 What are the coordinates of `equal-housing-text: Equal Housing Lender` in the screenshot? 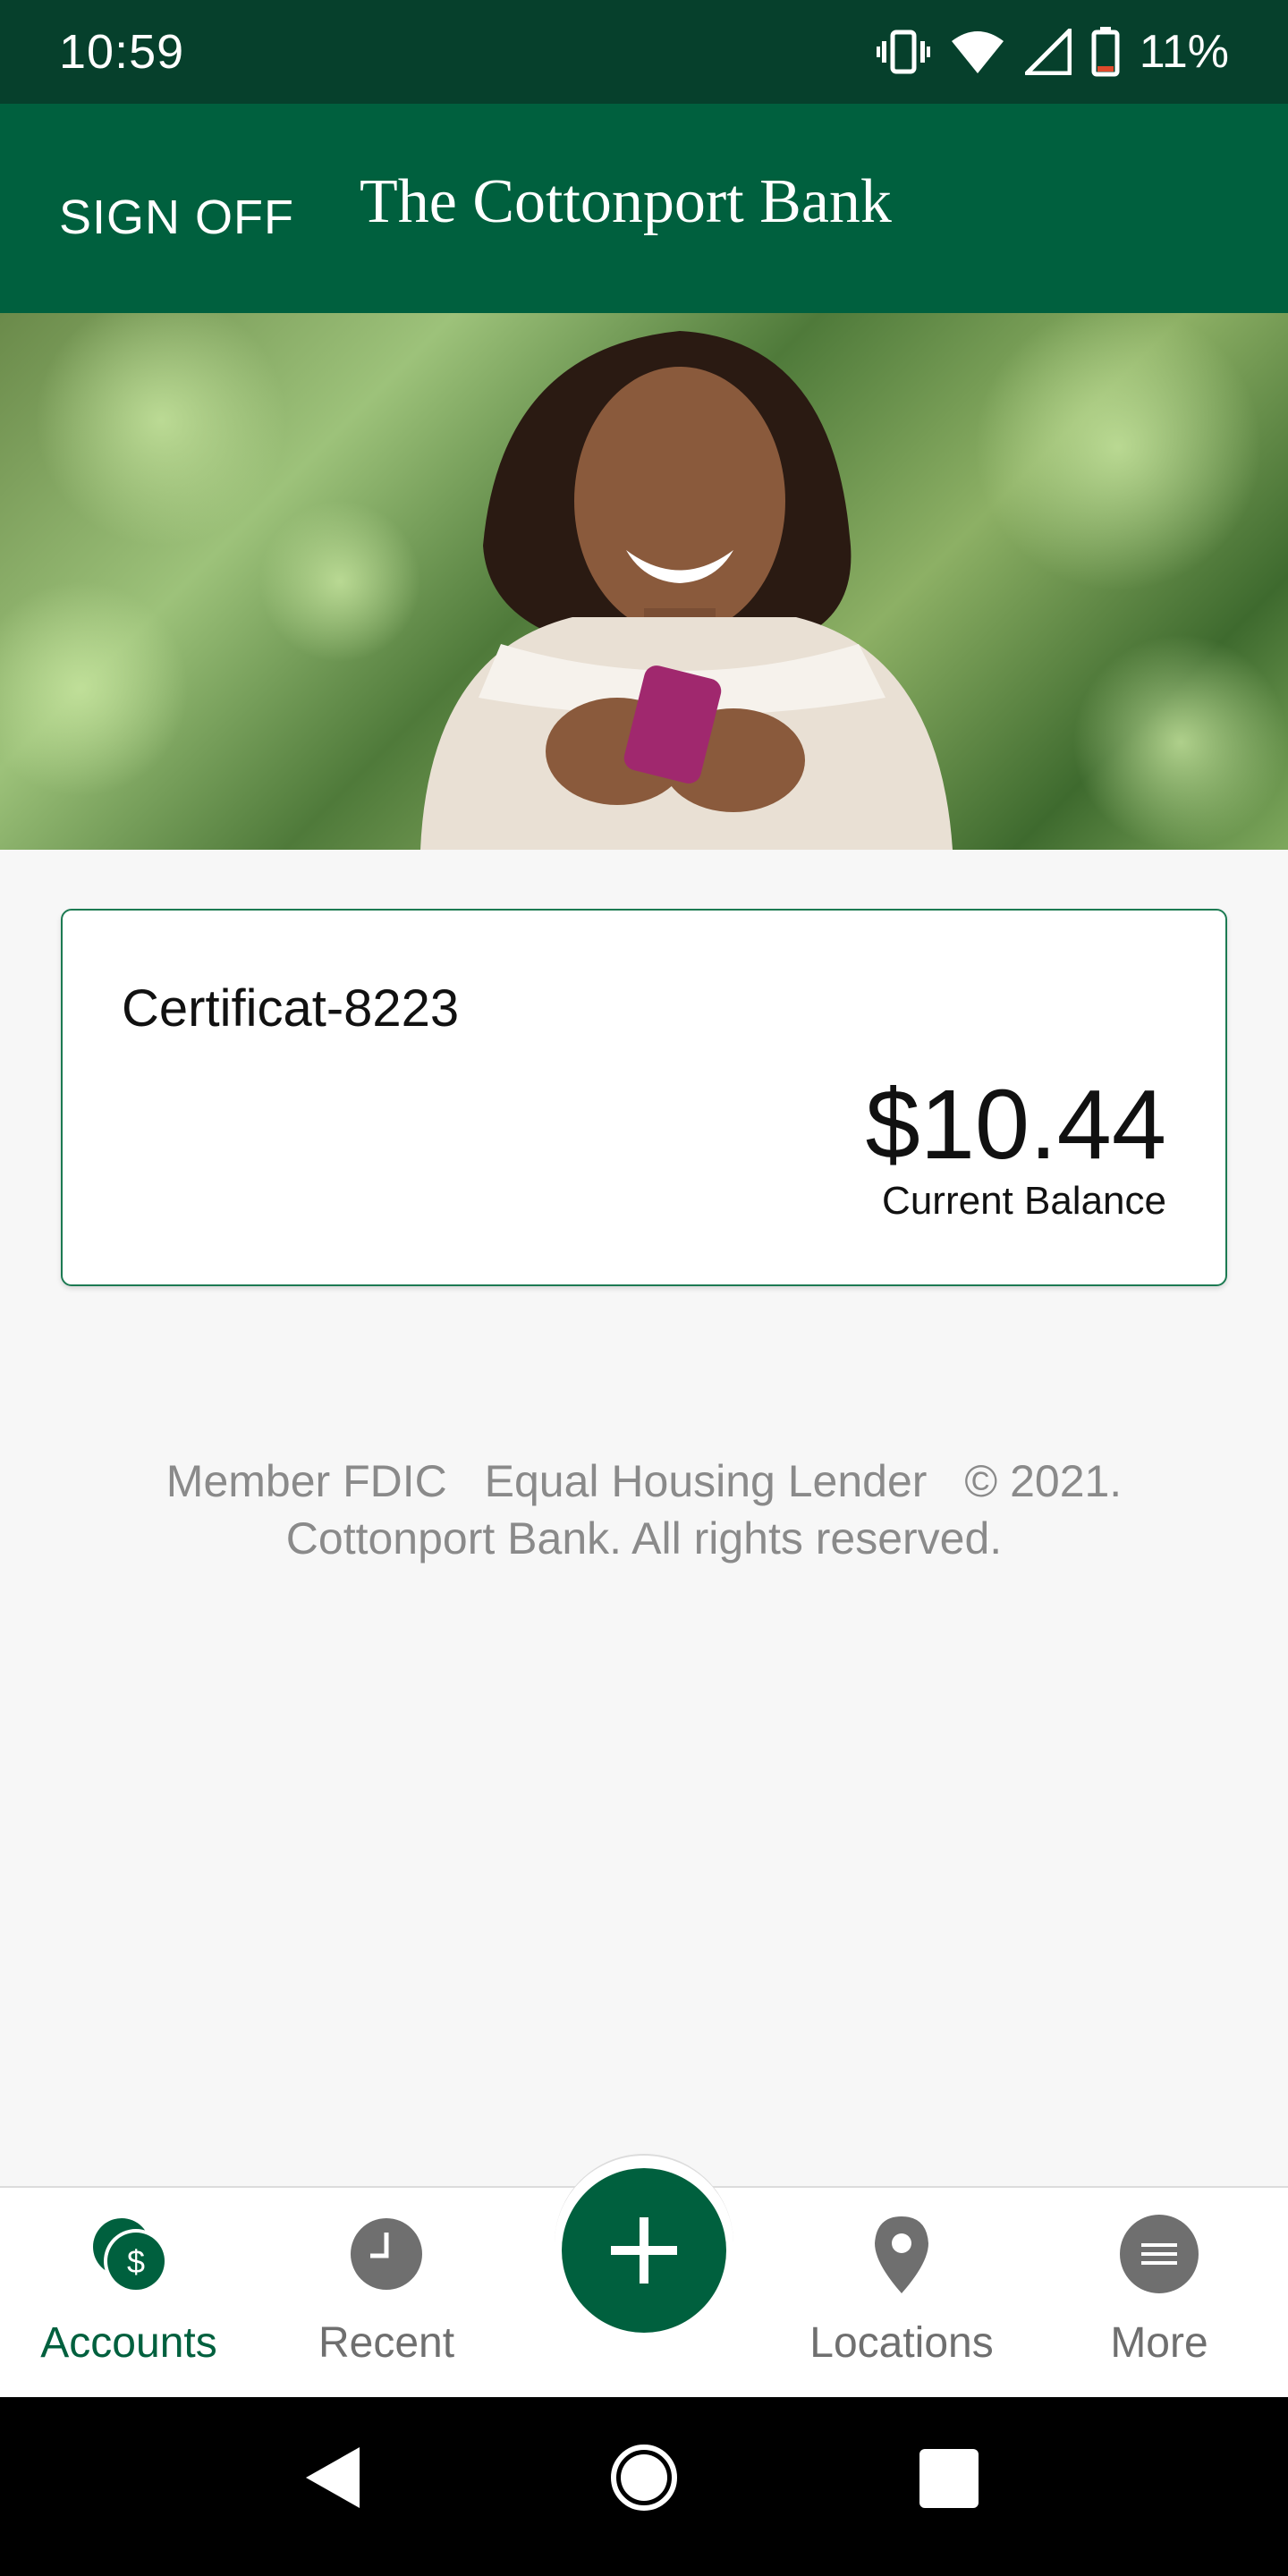 It's located at (706, 1481).